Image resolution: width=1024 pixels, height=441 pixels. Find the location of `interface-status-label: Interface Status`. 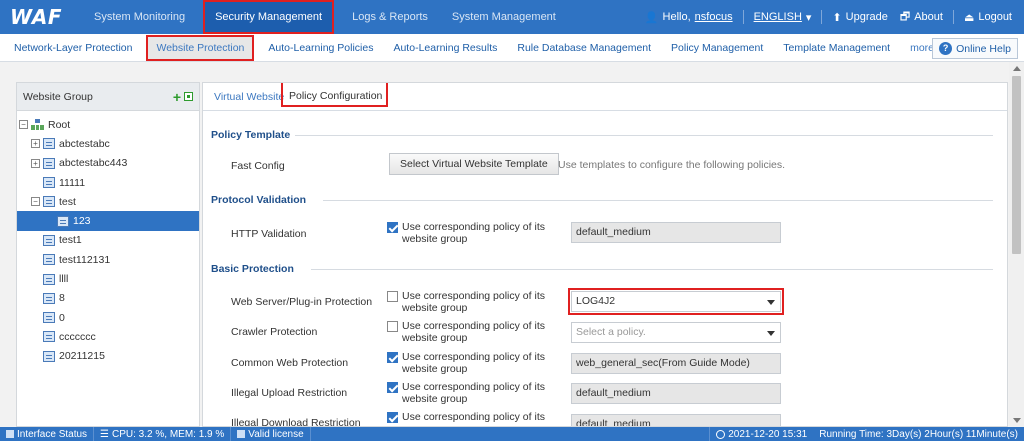

interface-status-label: Interface Status is located at coordinates (52, 434).